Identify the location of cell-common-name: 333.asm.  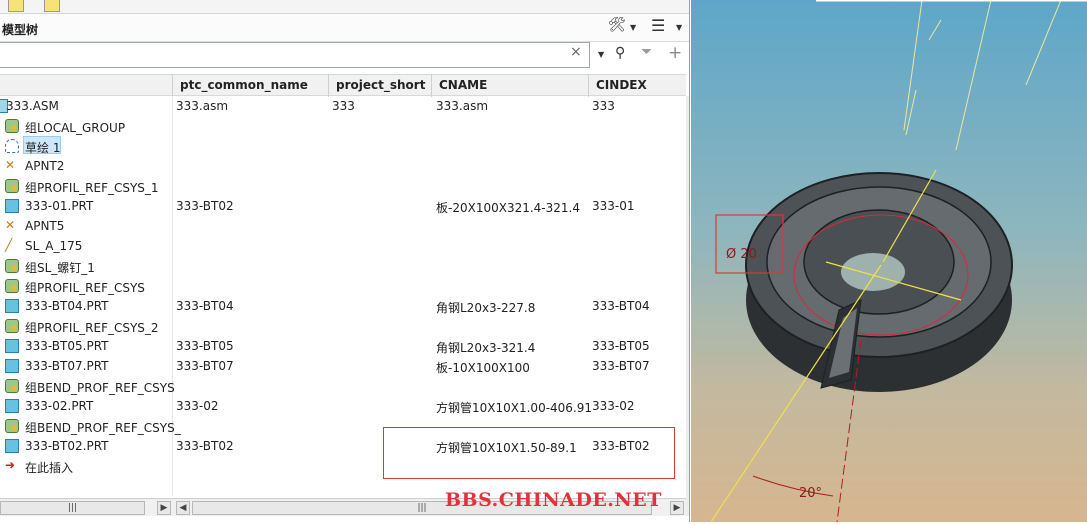
(202, 106).